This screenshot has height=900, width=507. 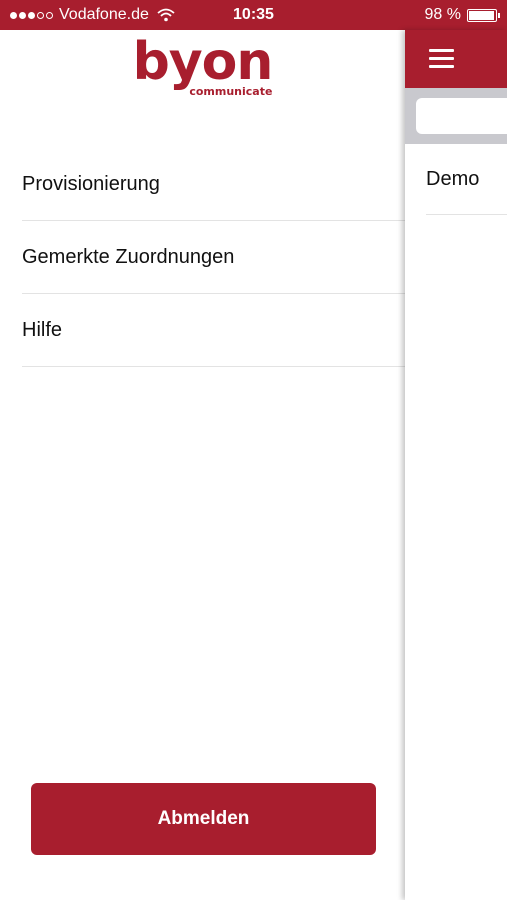 What do you see at coordinates (231, 91) in the screenshot?
I see `logo-subtext: communicate` at bounding box center [231, 91].